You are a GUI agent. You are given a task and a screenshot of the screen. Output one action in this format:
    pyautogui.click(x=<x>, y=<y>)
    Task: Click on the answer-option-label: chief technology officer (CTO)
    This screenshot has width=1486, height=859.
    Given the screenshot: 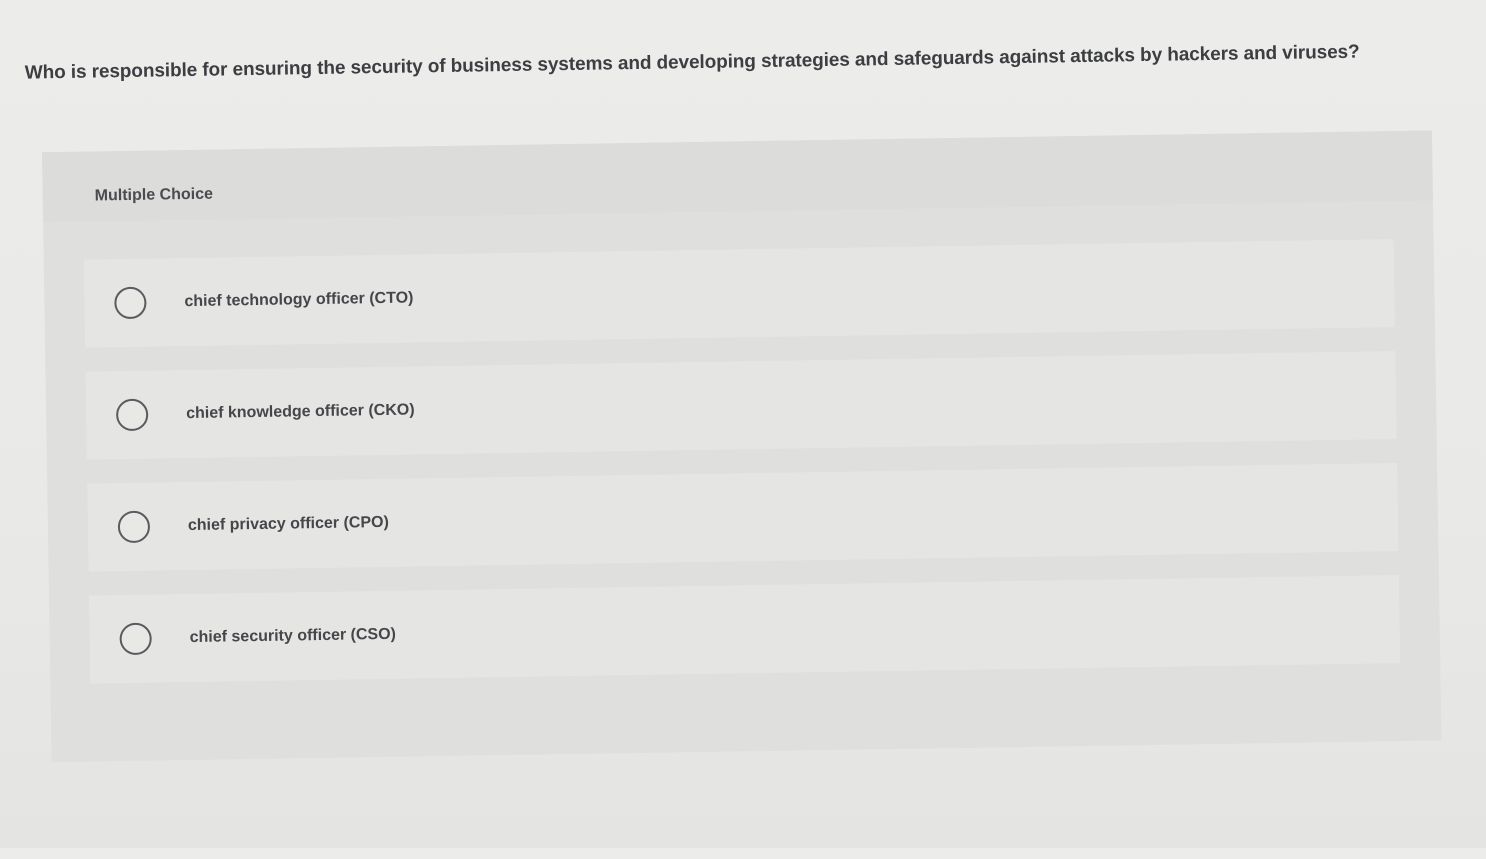 What is the action you would take?
    pyautogui.click(x=299, y=300)
    